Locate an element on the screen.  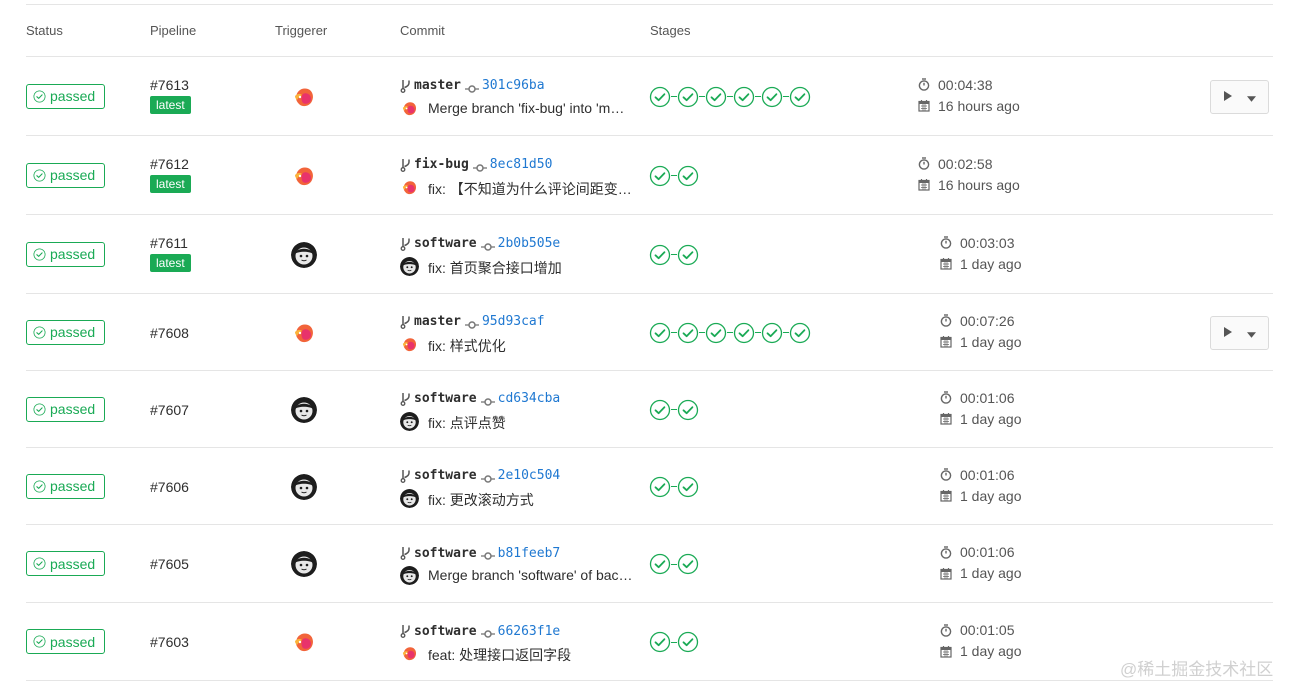
pipeline-id-link: #7608 is located at coordinates (169, 333).